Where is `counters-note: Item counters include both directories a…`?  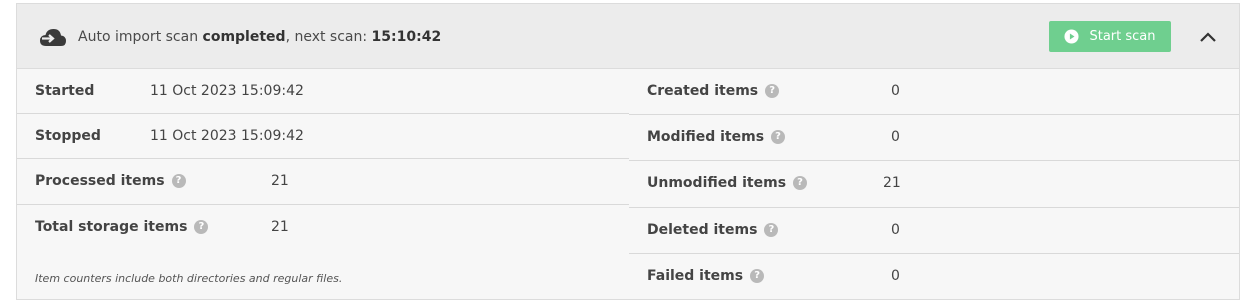
counters-note: Item counters include both directories a… is located at coordinates (189, 278).